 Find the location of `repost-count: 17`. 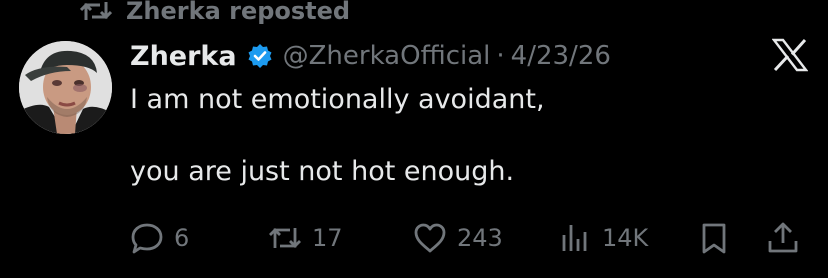

repost-count: 17 is located at coordinates (327, 238).